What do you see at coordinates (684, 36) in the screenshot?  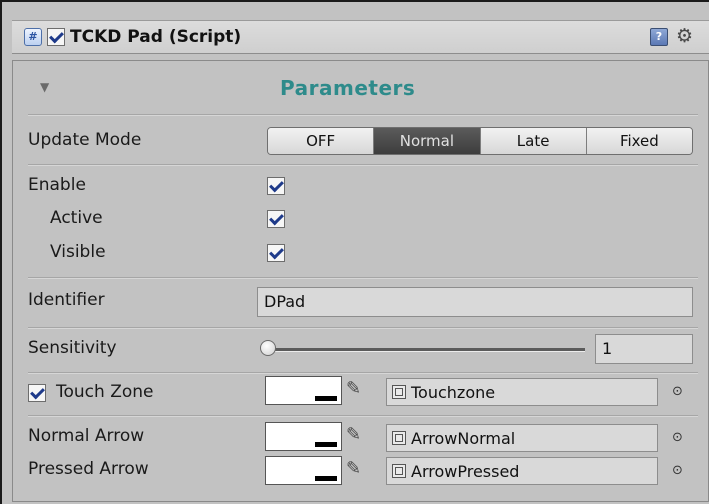 I see `gear-icon: ⚙` at bounding box center [684, 36].